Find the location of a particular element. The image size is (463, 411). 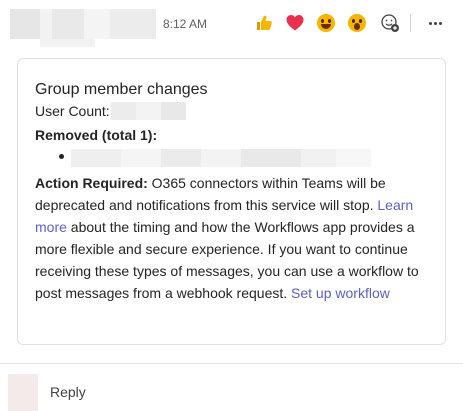

user-count-label: User Count: is located at coordinates (72, 111).